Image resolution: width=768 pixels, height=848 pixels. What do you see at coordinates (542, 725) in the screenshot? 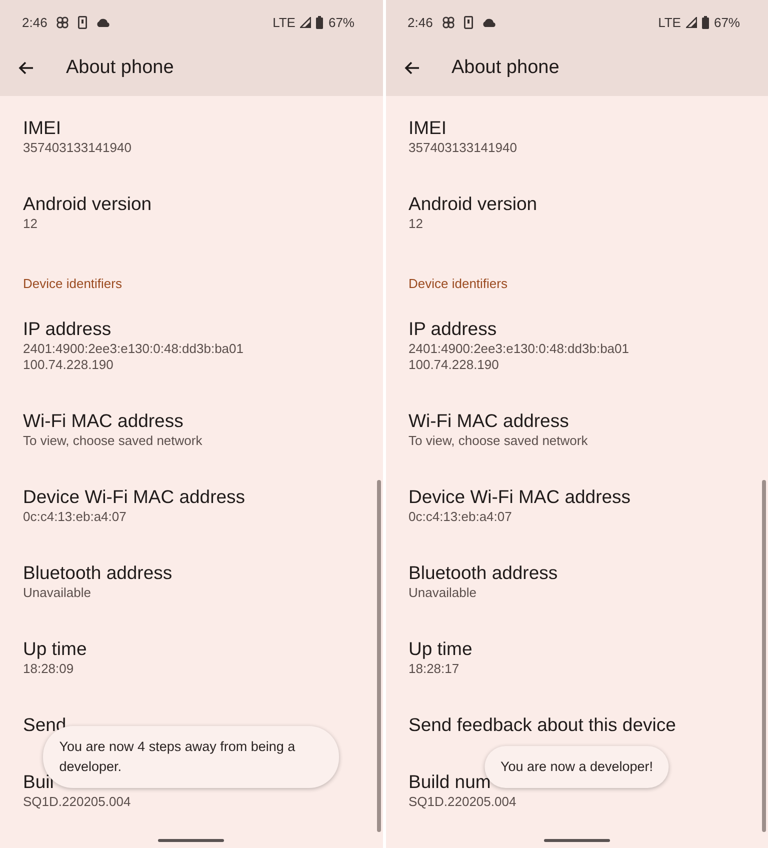
I see `setting-title: Send feedback about this device` at bounding box center [542, 725].